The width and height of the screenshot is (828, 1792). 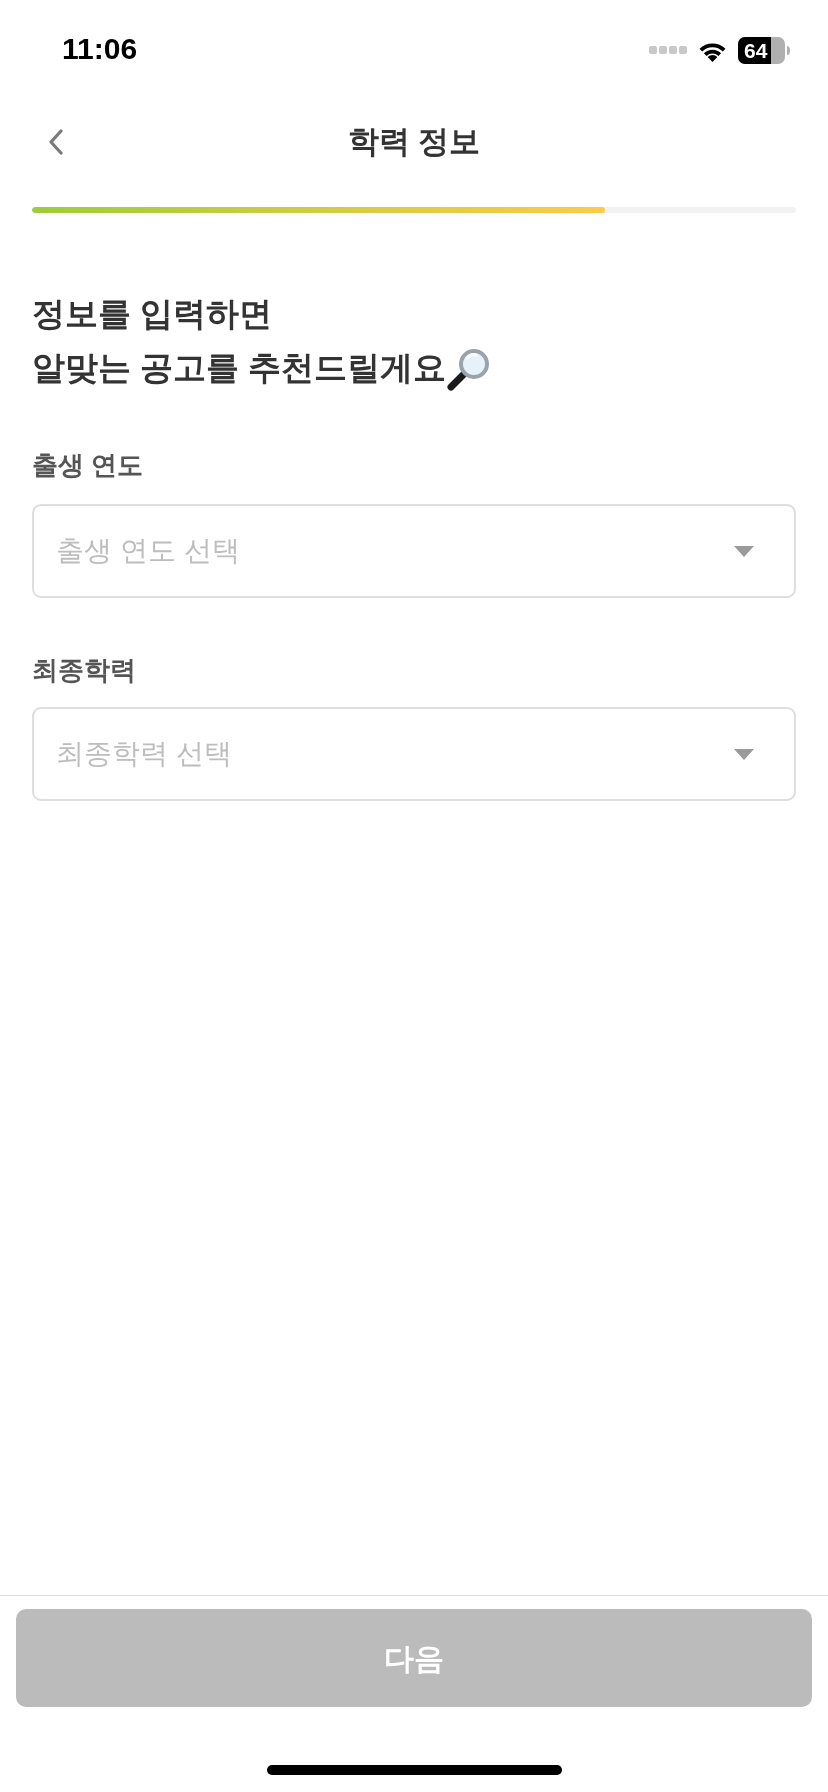 I want to click on dropdown-field: 출생 연도 선택, so click(x=414, y=551).